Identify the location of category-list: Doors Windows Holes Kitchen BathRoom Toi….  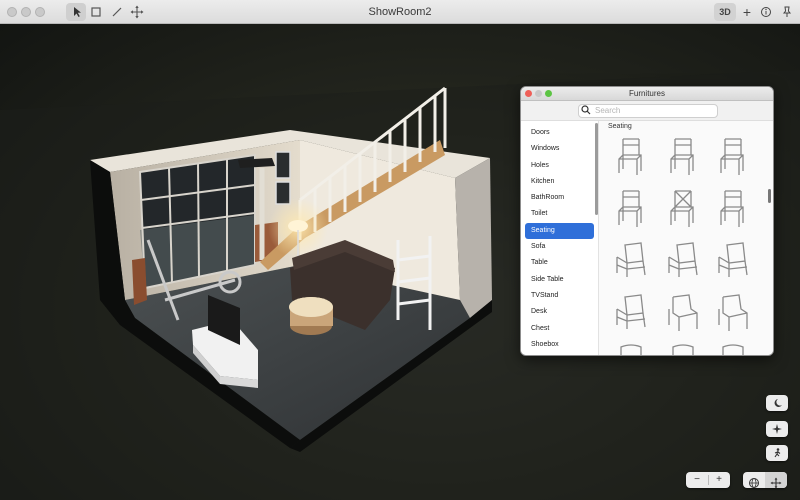
(560, 238).